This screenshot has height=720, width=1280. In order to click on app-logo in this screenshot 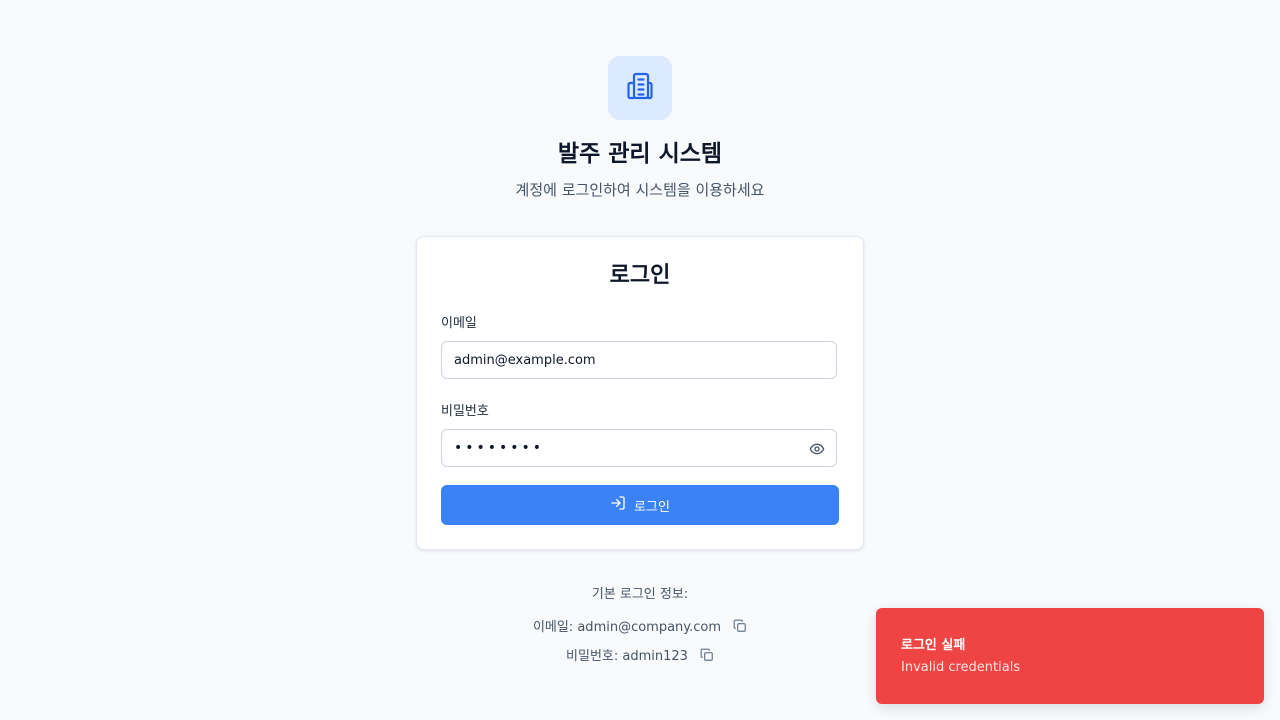, I will do `click(640, 88)`.